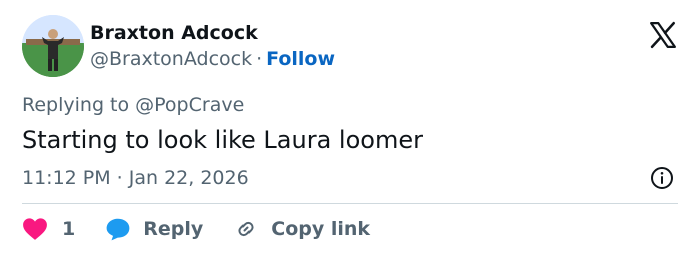 Image resolution: width=700 pixels, height=256 pixels. Describe the element at coordinates (118, 229) in the screenshot. I see `reply-bubble-icon` at that location.